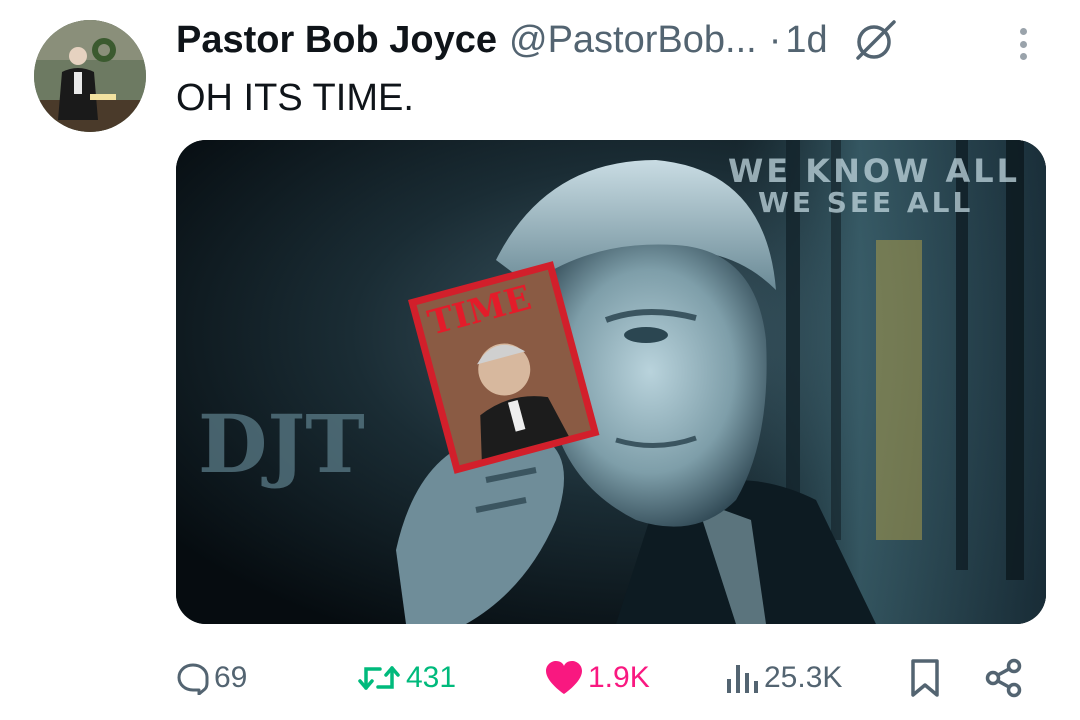  I want to click on tweet-header: Pastor Bob Joyce @PastorBob... · 1d, so click(537, 40).